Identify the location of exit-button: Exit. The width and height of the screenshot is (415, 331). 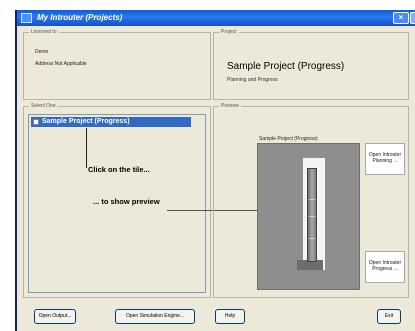
(389, 316).